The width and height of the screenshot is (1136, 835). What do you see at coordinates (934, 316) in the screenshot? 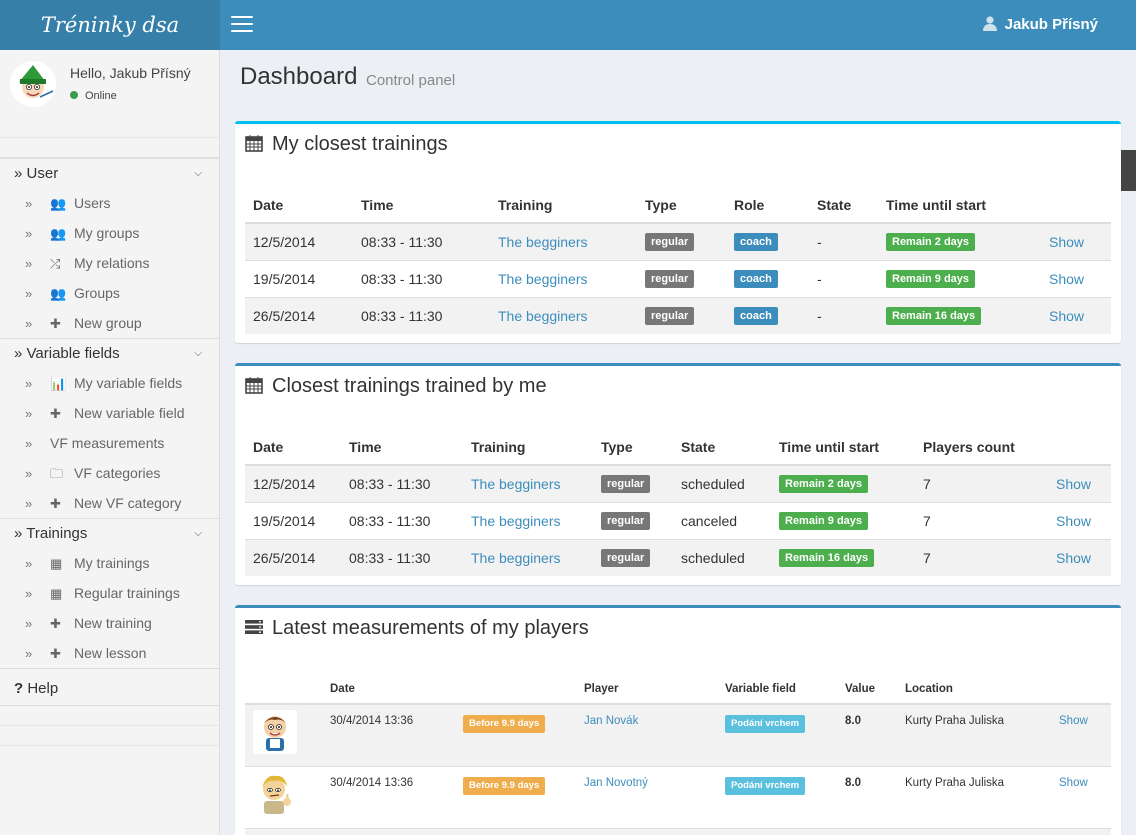
I see `remaining-badge: Remain 16 days` at bounding box center [934, 316].